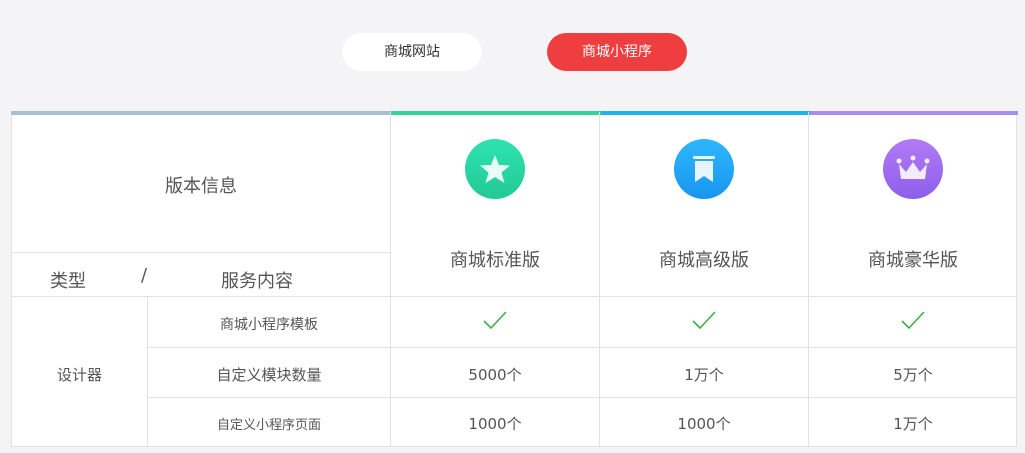 The width and height of the screenshot is (1025, 453). I want to click on header-bar-advanced, so click(705, 113).